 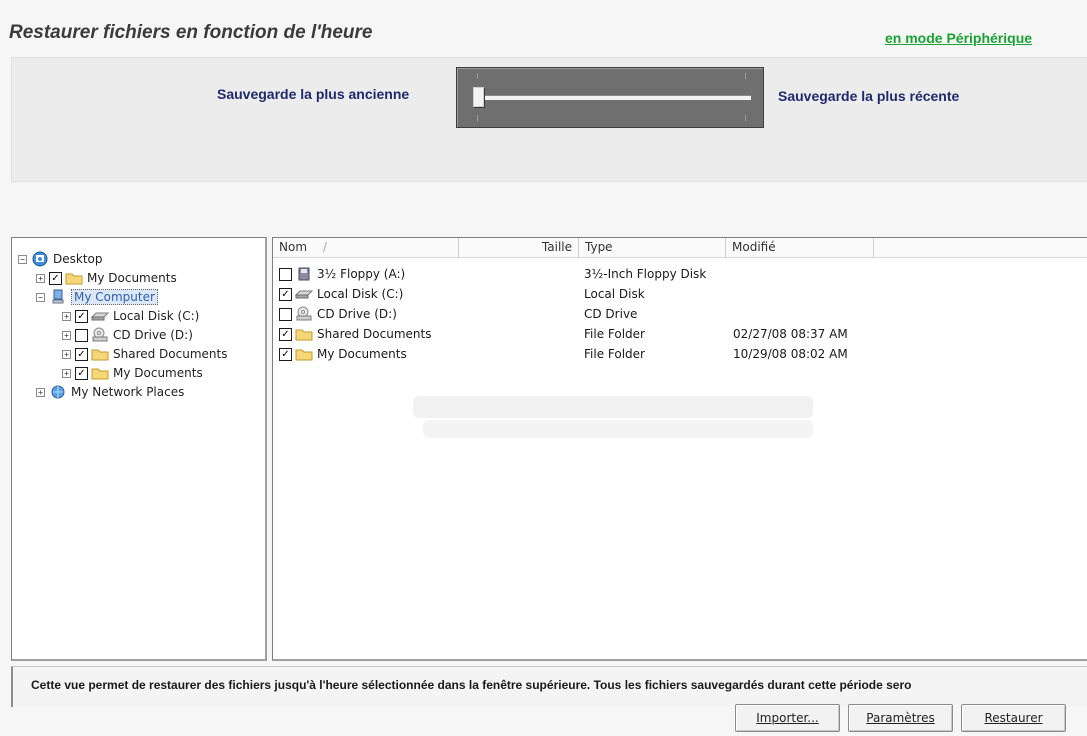 I want to click on item-type: 3½-Inch Floppy Disk, so click(x=645, y=274).